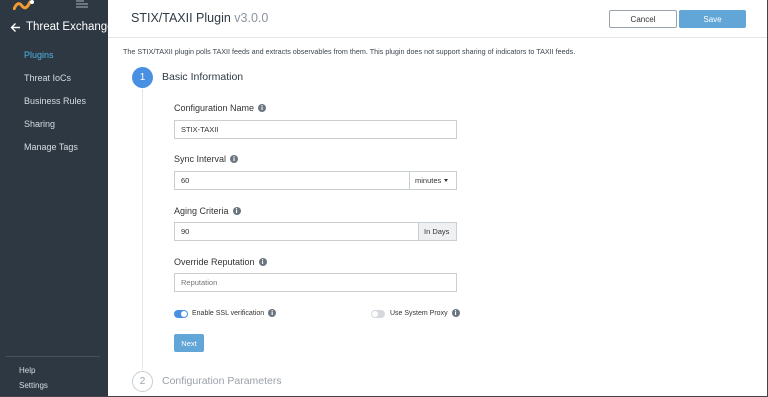 This screenshot has height=397, width=768. Describe the element at coordinates (428, 180) in the screenshot. I see `sync-interval-unit-value: minutes` at that location.